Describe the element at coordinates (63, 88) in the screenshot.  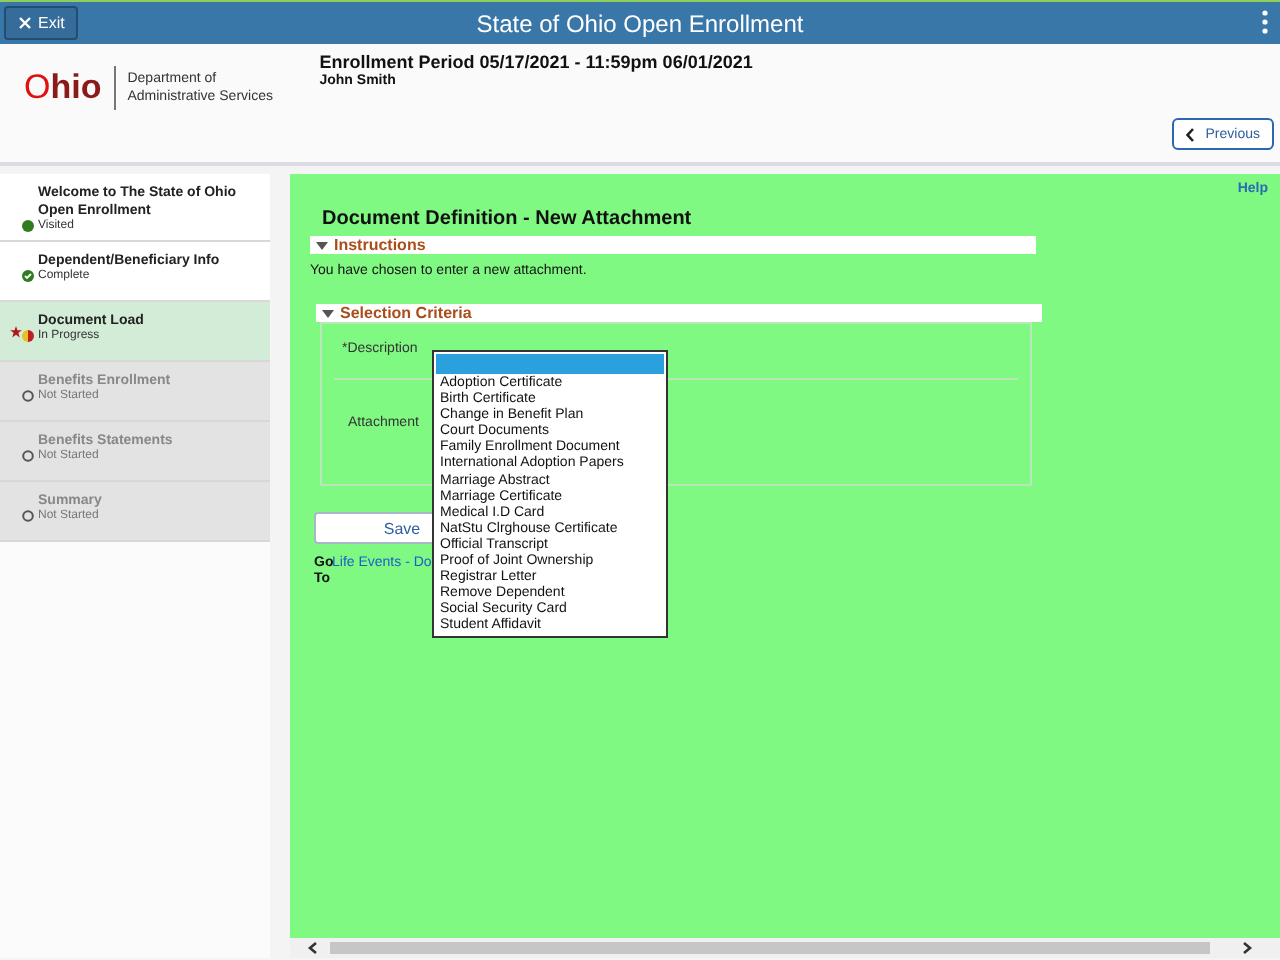
I see `logo-text: Ohio` at that location.